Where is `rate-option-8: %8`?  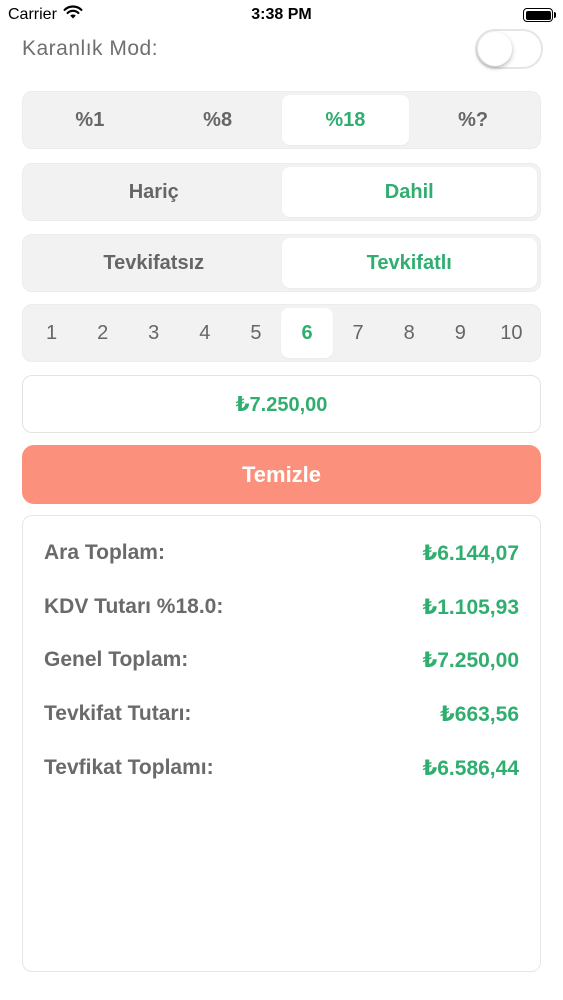 rate-option-8: %8 is located at coordinates (218, 120).